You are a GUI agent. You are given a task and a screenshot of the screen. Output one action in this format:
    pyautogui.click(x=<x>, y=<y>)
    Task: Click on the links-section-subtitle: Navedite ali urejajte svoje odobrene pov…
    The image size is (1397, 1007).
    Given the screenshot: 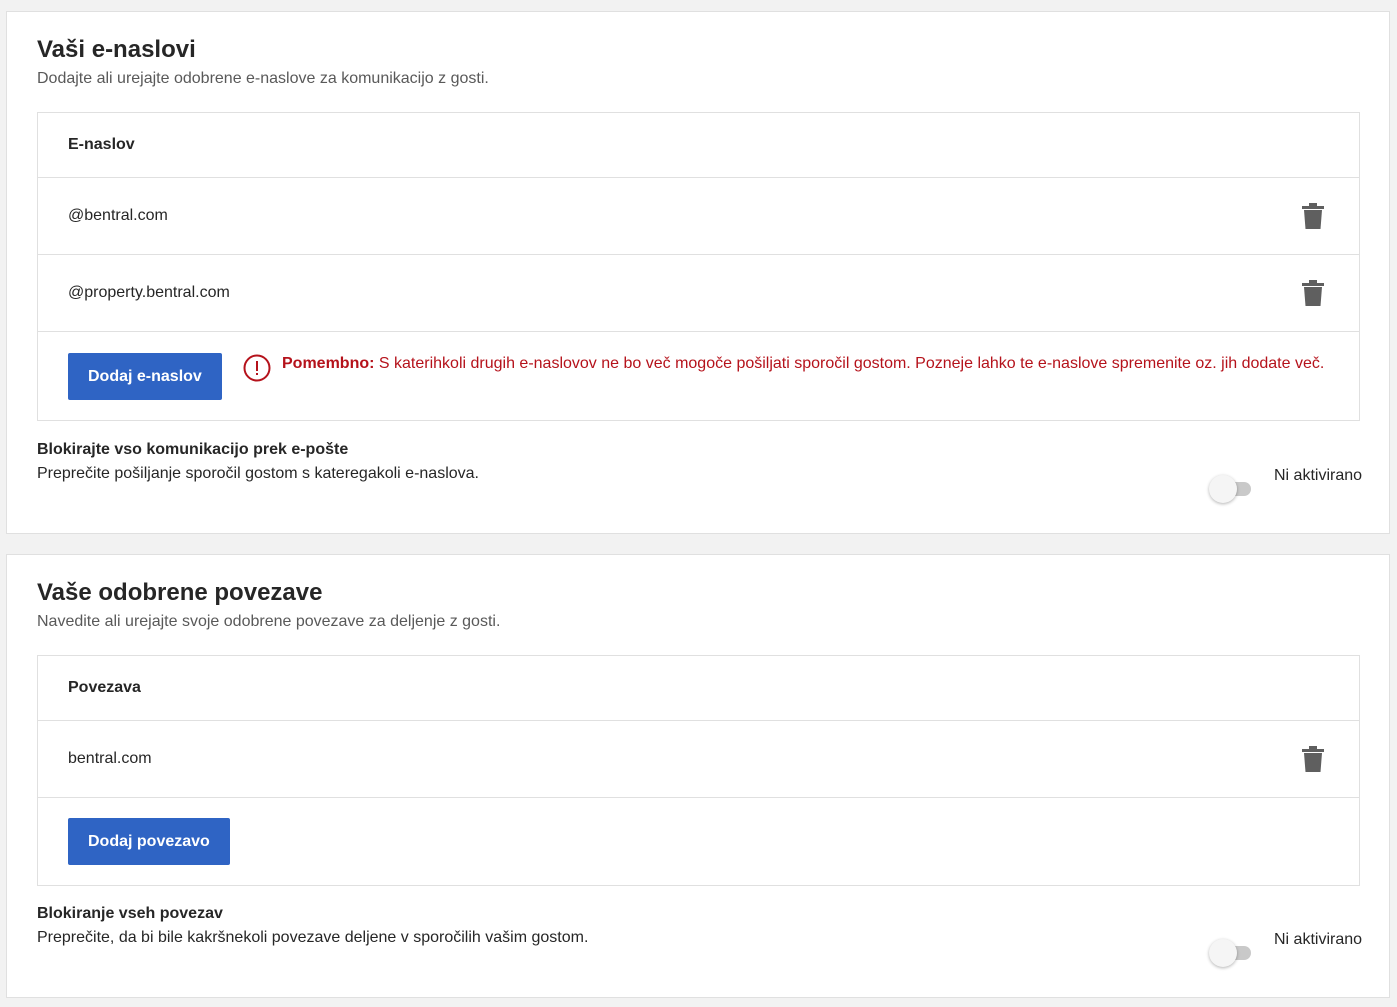 What is the action you would take?
    pyautogui.click(x=269, y=621)
    